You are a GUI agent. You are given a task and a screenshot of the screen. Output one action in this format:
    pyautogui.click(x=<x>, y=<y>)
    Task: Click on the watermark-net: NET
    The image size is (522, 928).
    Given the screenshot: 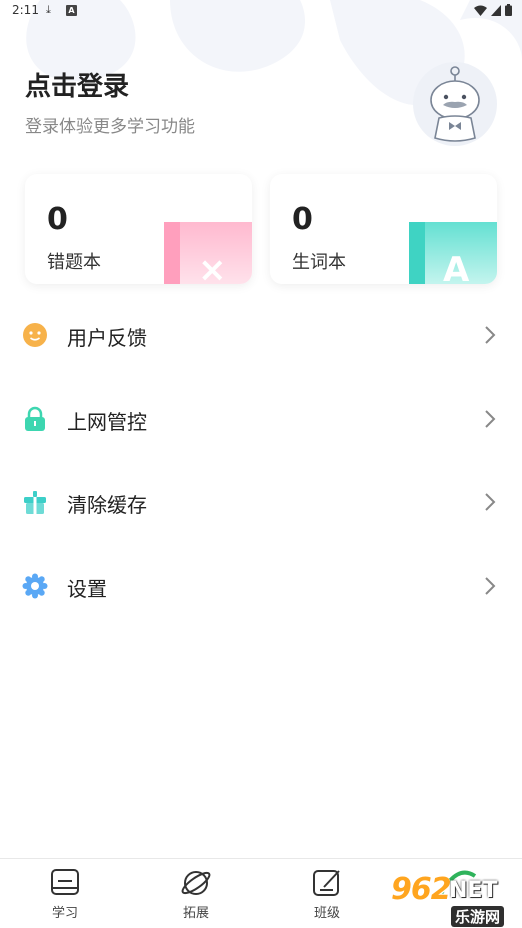 What is the action you would take?
    pyautogui.click(x=473, y=890)
    